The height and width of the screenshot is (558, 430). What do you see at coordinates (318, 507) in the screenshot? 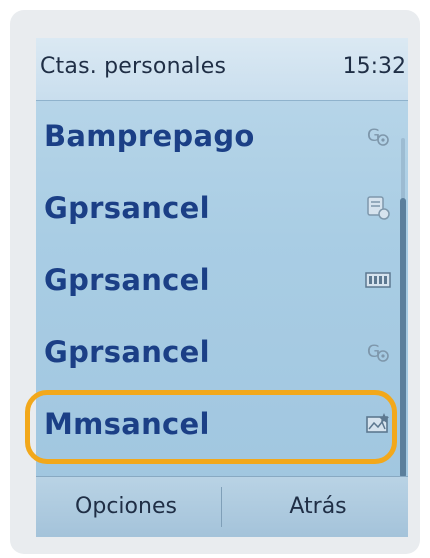
I see `back-softkey: Atrás` at bounding box center [318, 507].